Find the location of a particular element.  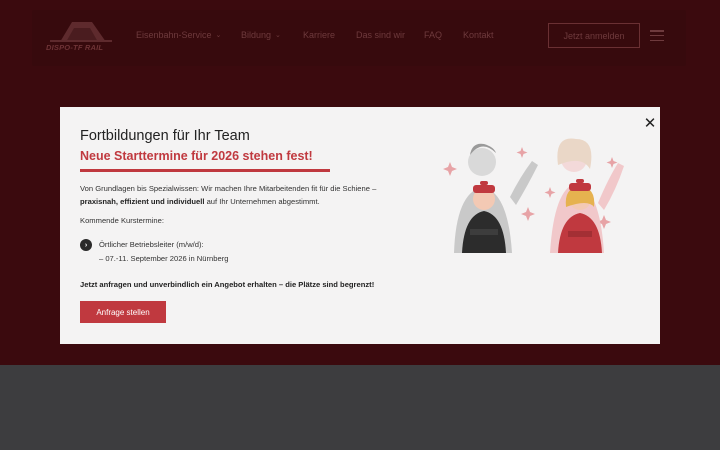

nav-item-das-sind-wir: Das sind wir is located at coordinates (380, 35).